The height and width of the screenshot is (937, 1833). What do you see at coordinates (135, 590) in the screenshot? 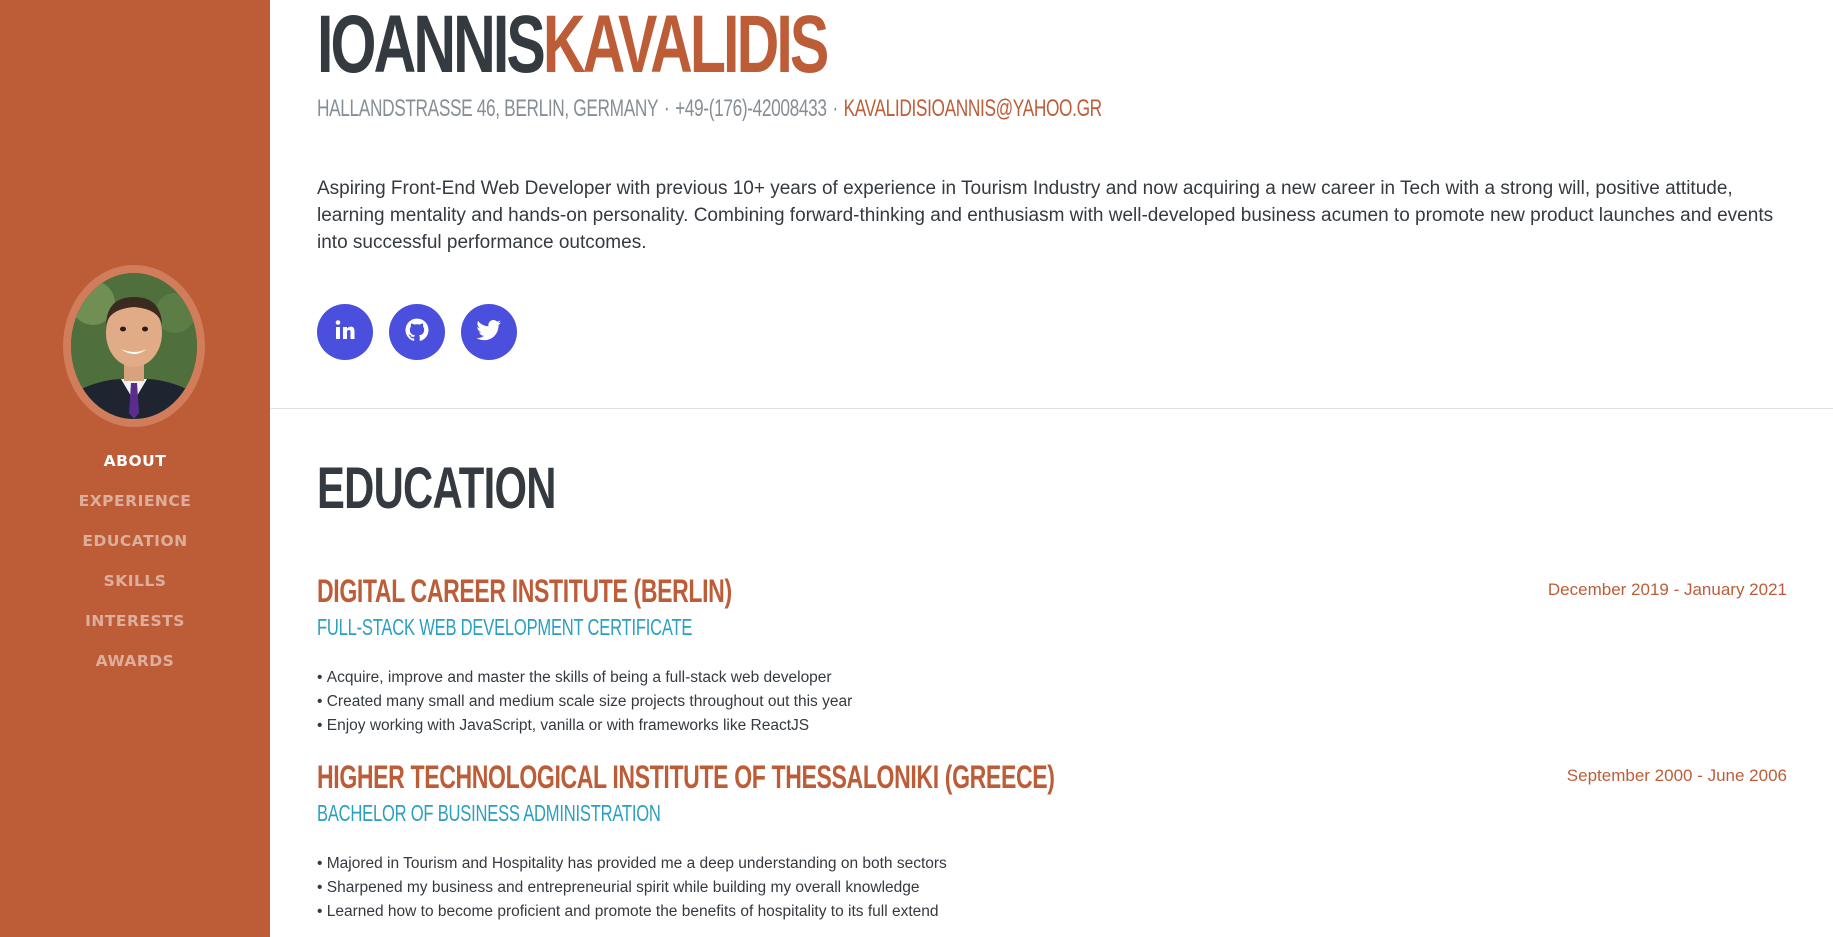
I see `nav-item-skills: SKILLS` at bounding box center [135, 590].